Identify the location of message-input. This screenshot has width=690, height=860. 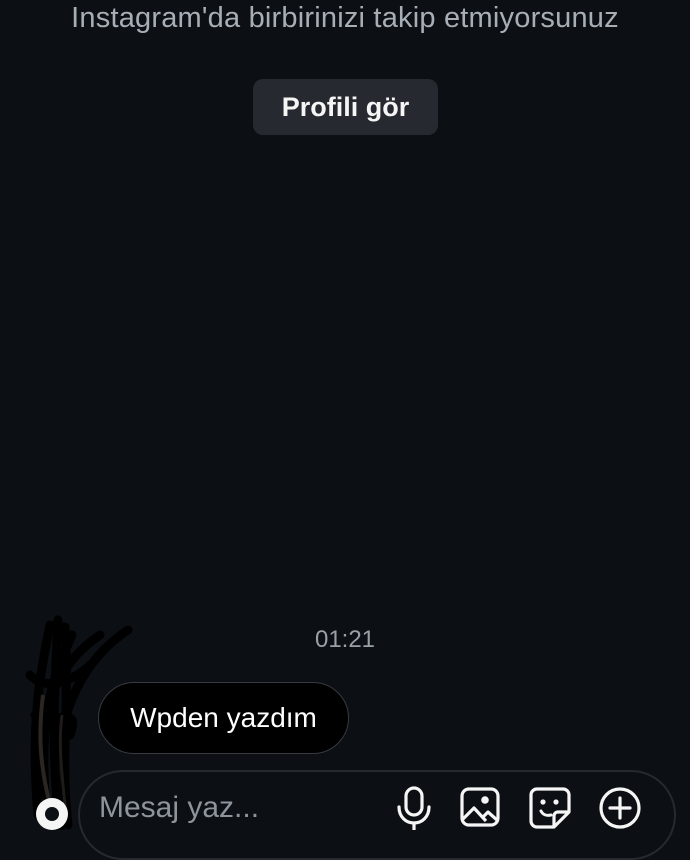
(234, 808).